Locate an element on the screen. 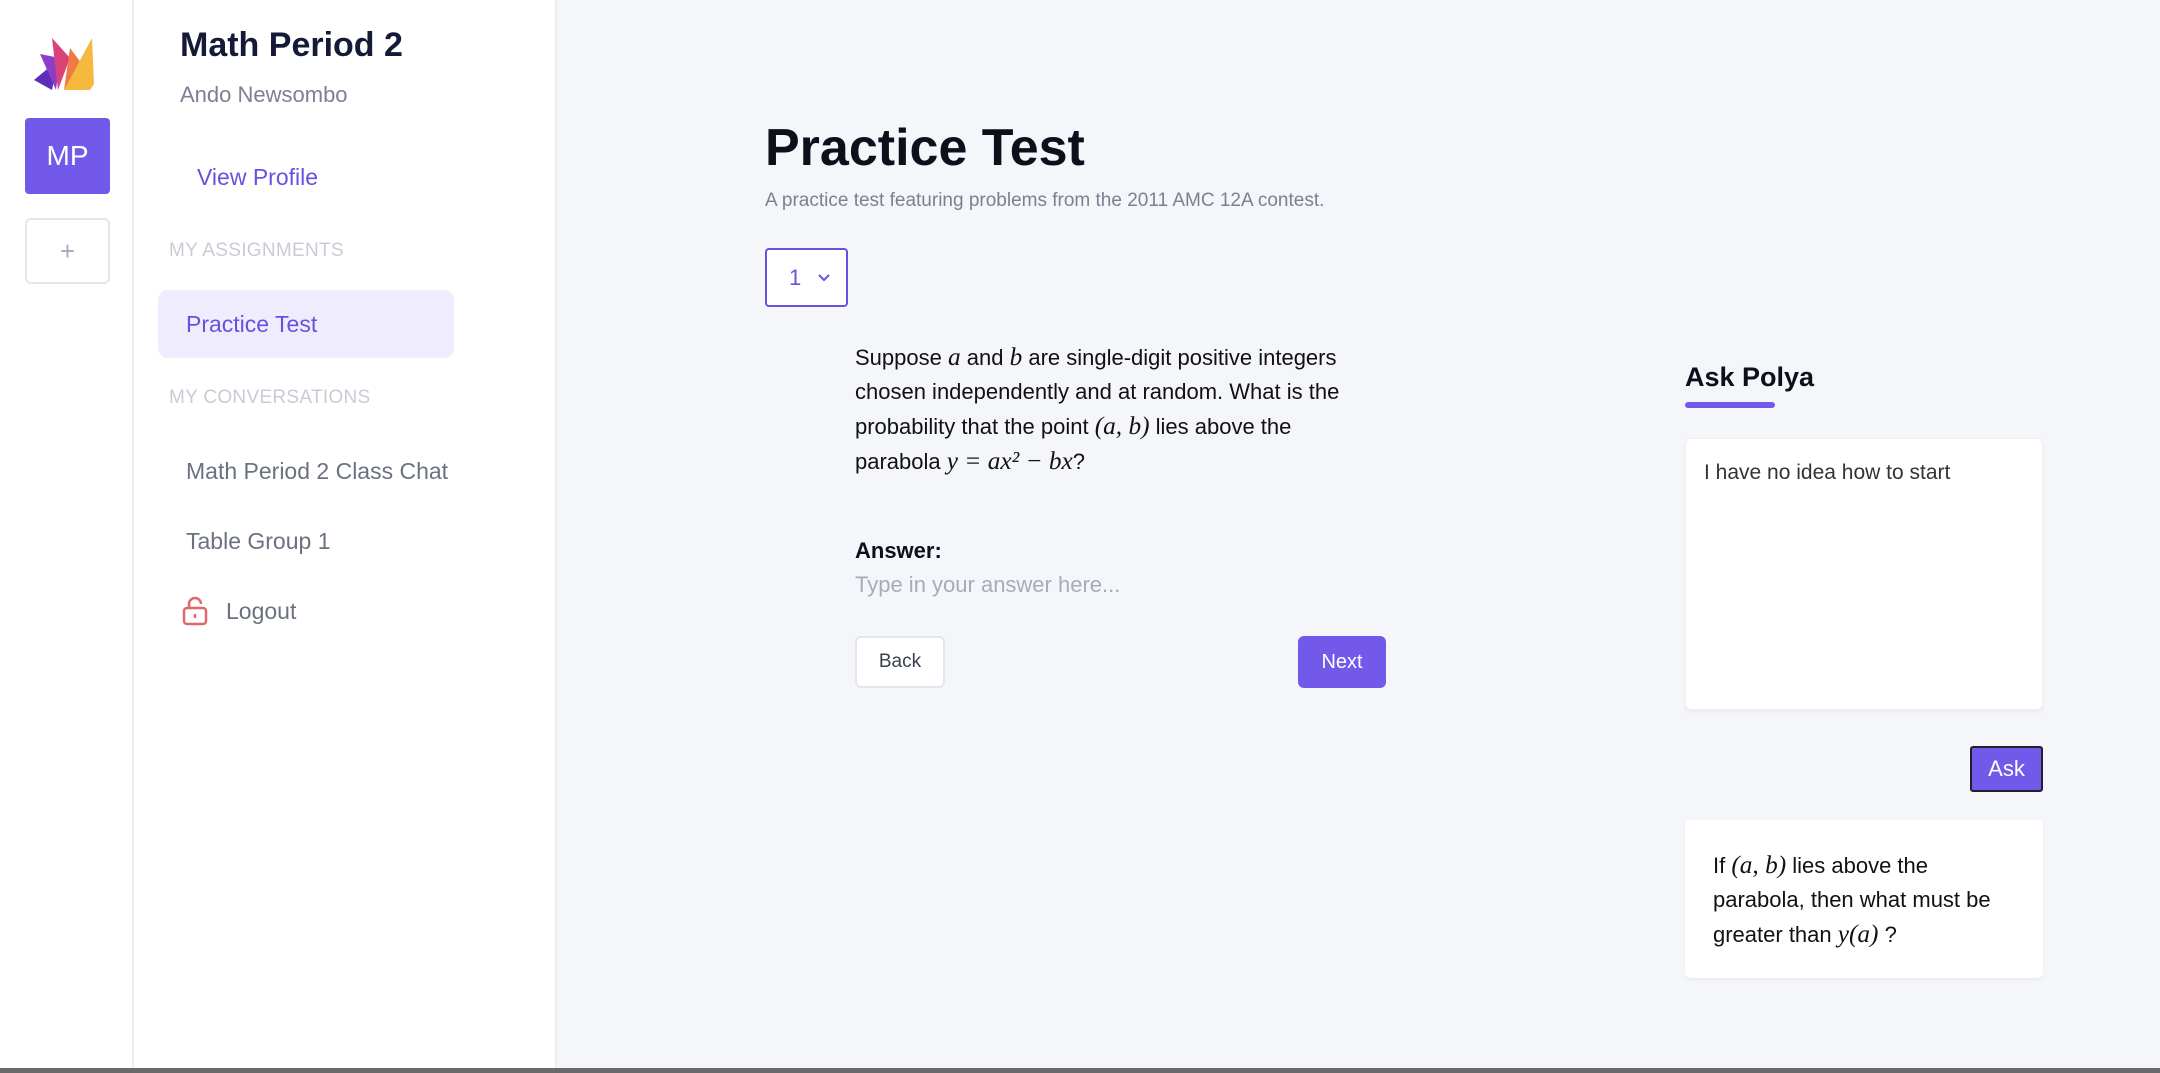 This screenshot has height=1073, width=2160. chevron-down-icon is located at coordinates (824, 277).